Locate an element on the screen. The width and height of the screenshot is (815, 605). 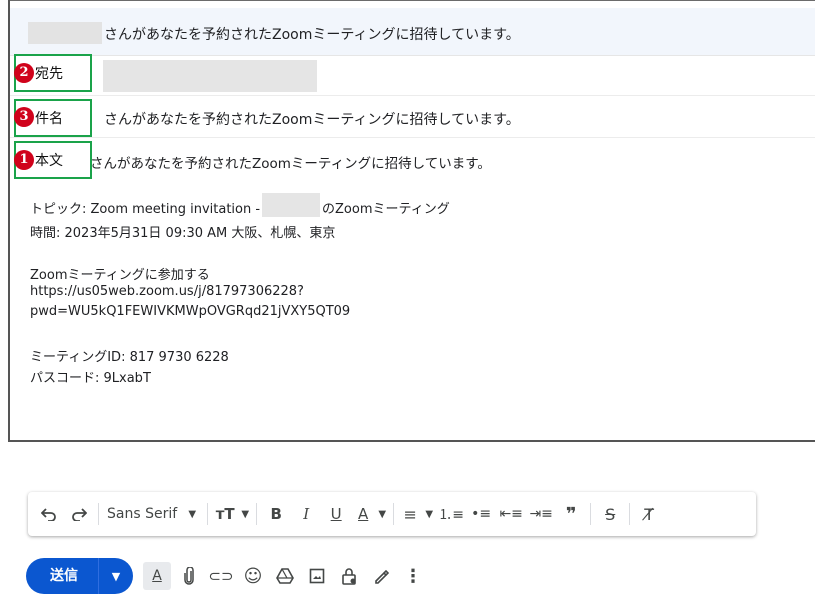
body-url-line2: pwd=WU5kQ1FEWIVKMWpOVGRqd21jVXY5QT09 is located at coordinates (190, 311).